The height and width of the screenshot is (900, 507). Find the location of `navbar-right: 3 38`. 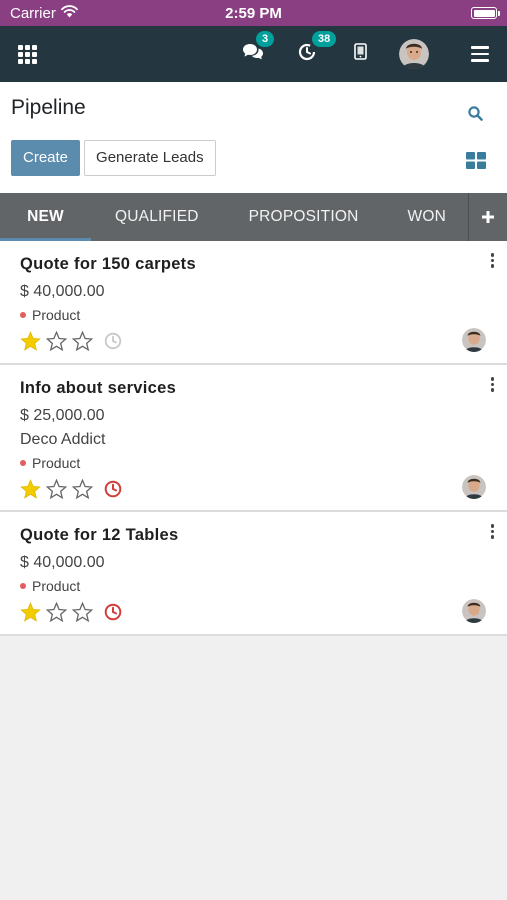

navbar-right: 3 38 is located at coordinates (365, 49).